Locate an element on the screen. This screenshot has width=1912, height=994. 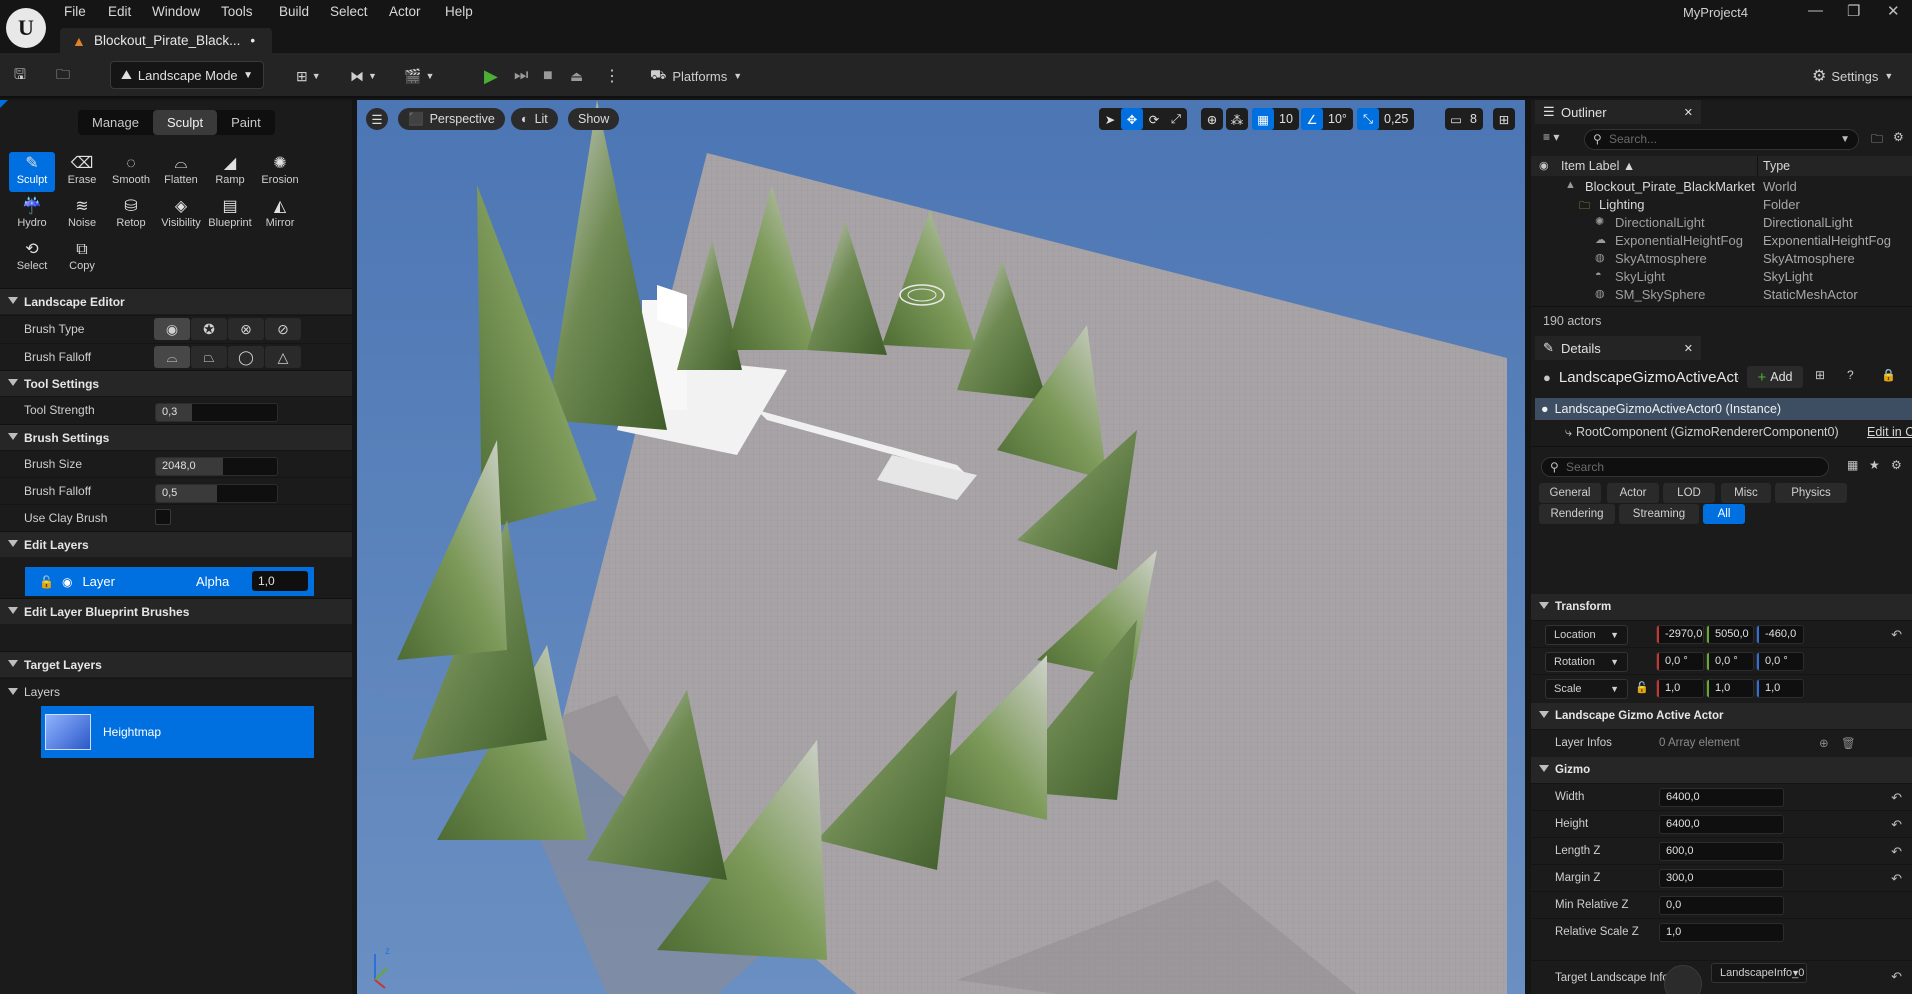
content-browser-icon: 🗀 is located at coordinates (63, 76).